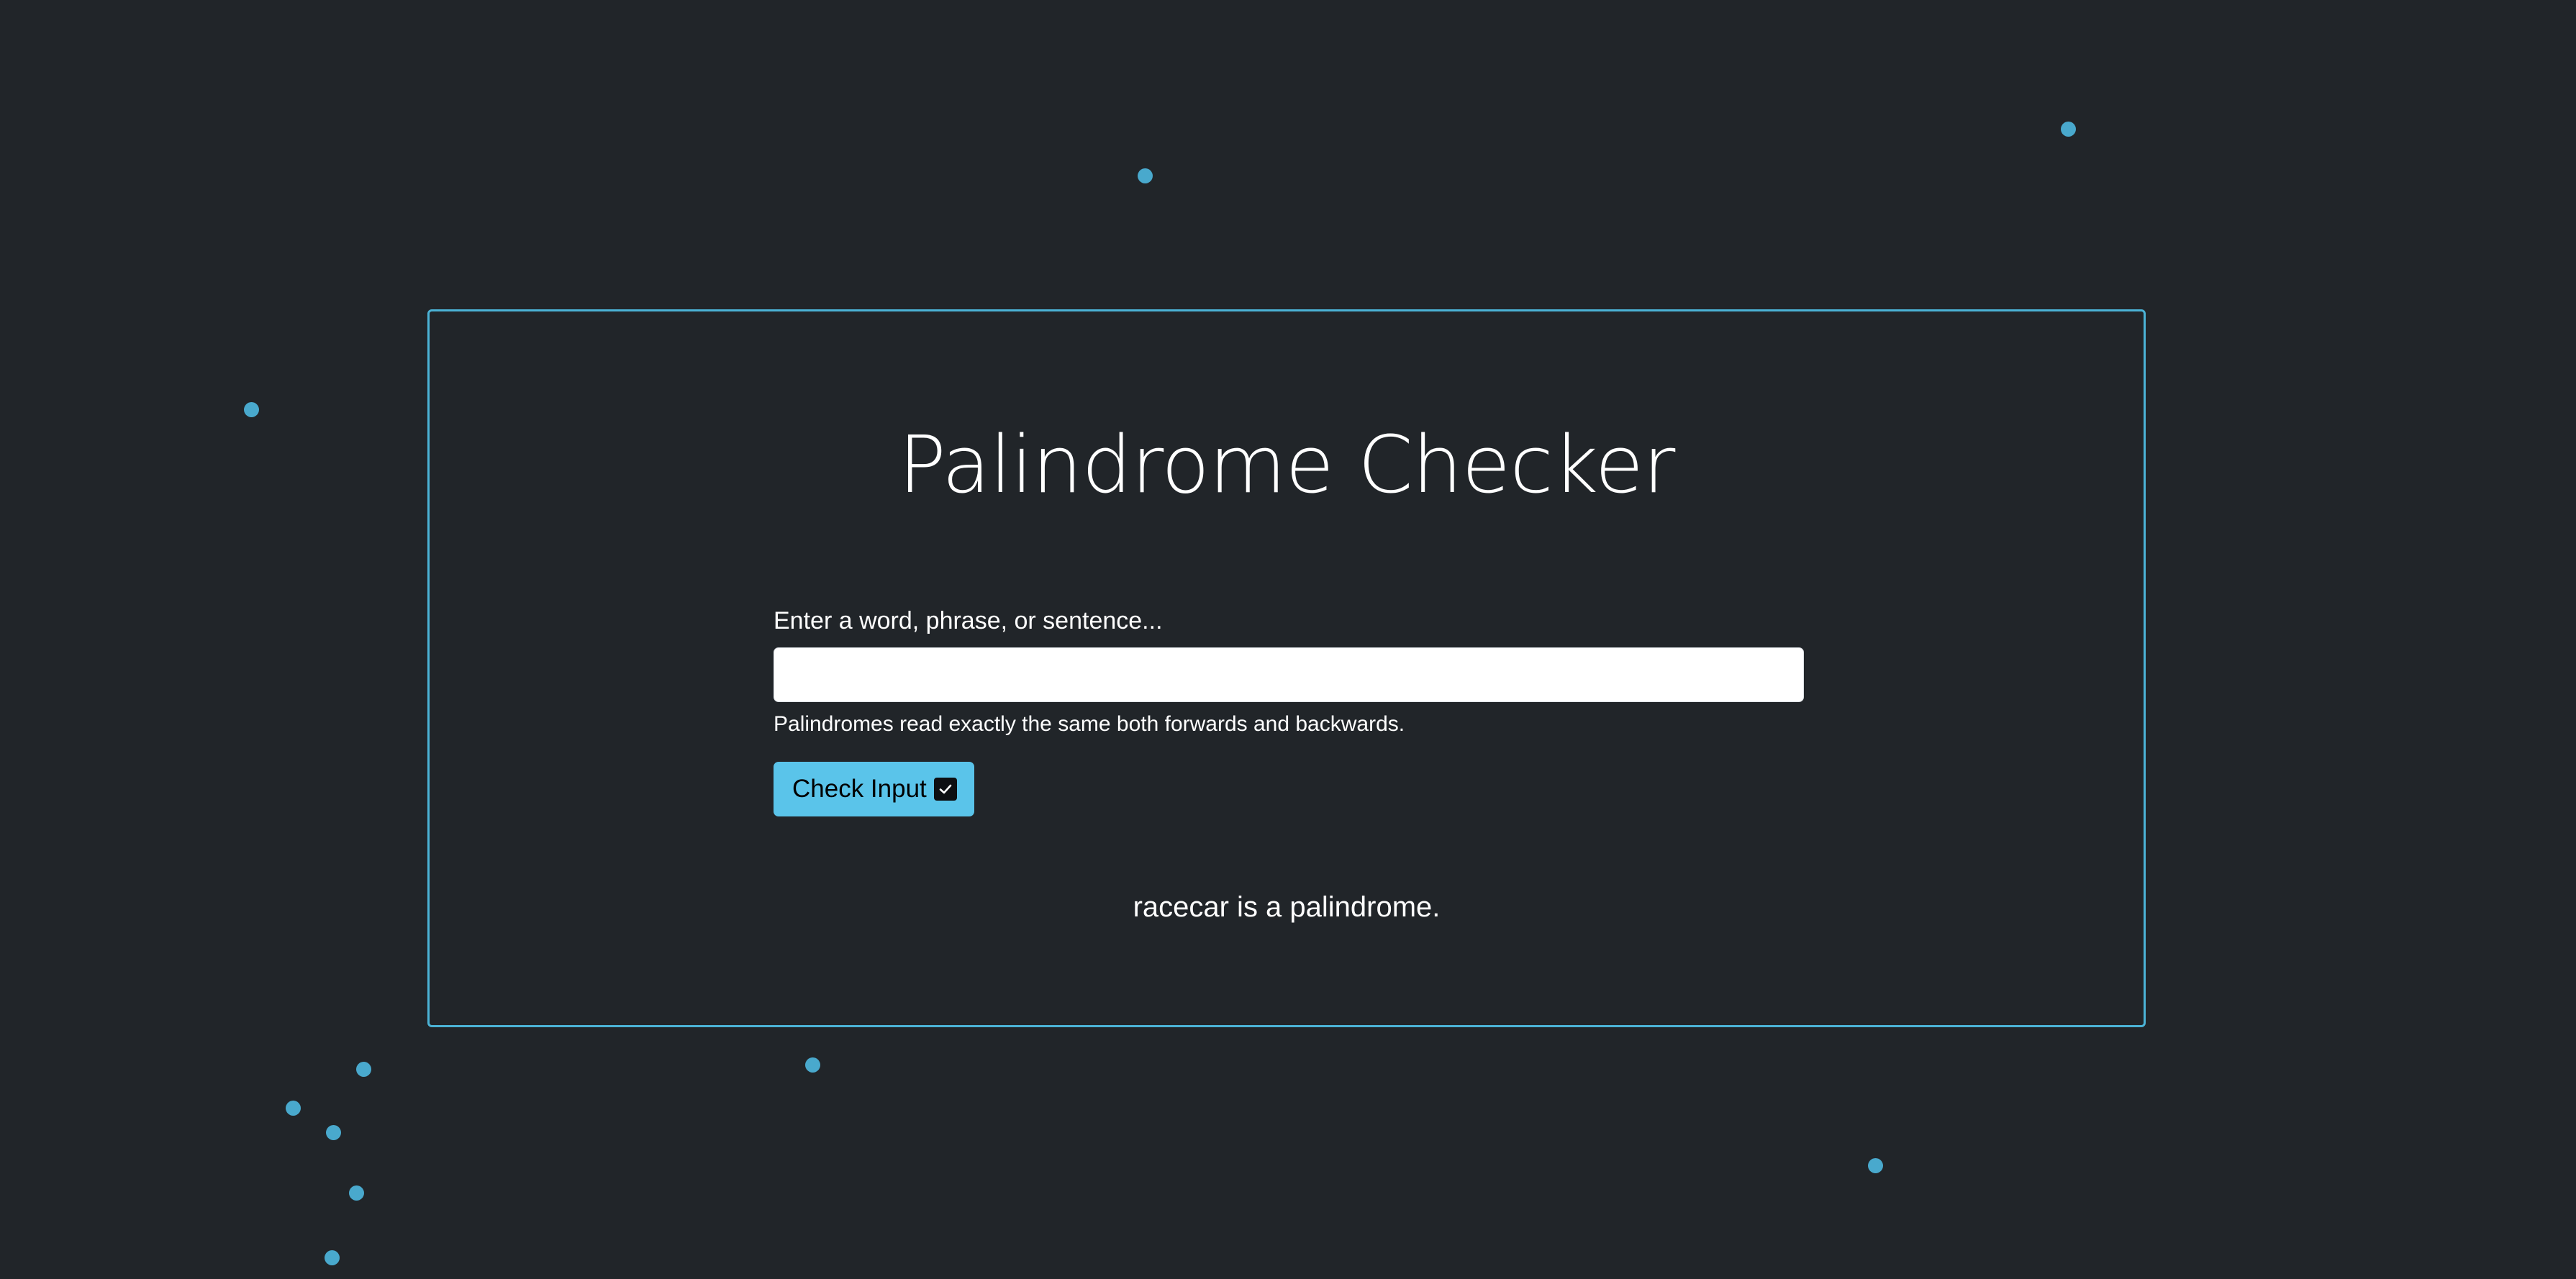  What do you see at coordinates (945, 789) in the screenshot?
I see `check-square-icon` at bounding box center [945, 789].